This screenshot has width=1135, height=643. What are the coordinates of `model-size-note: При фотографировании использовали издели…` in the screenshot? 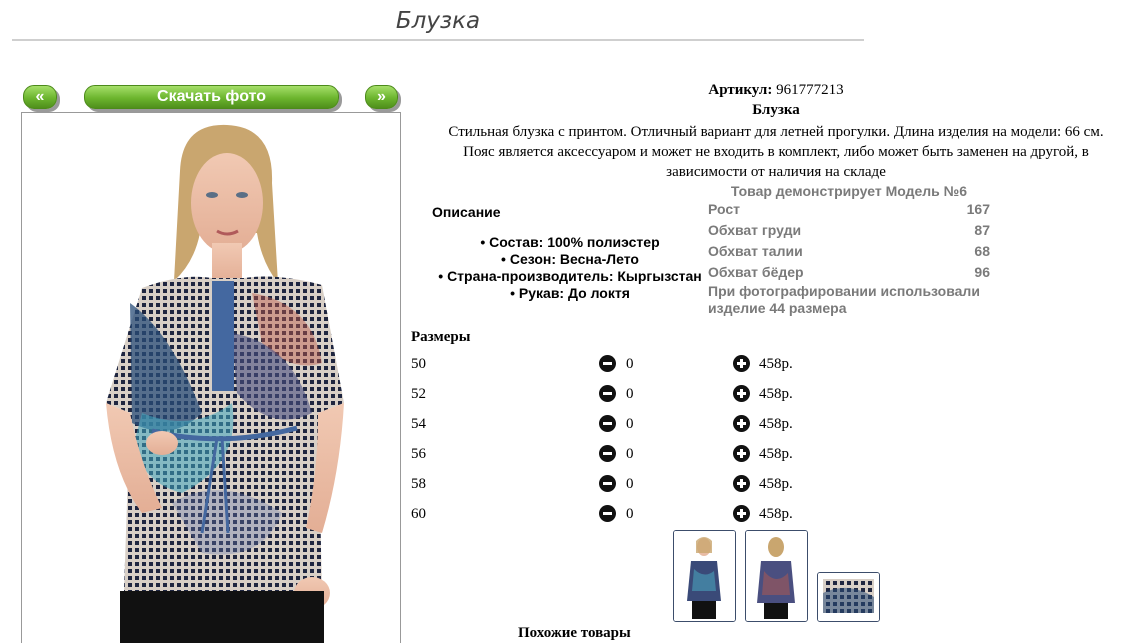 It's located at (849, 300).